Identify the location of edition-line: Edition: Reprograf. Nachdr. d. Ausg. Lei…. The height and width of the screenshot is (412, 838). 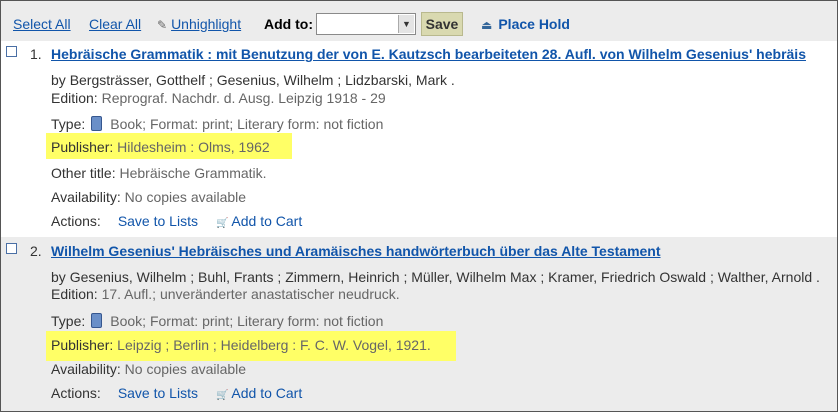
(218, 98).